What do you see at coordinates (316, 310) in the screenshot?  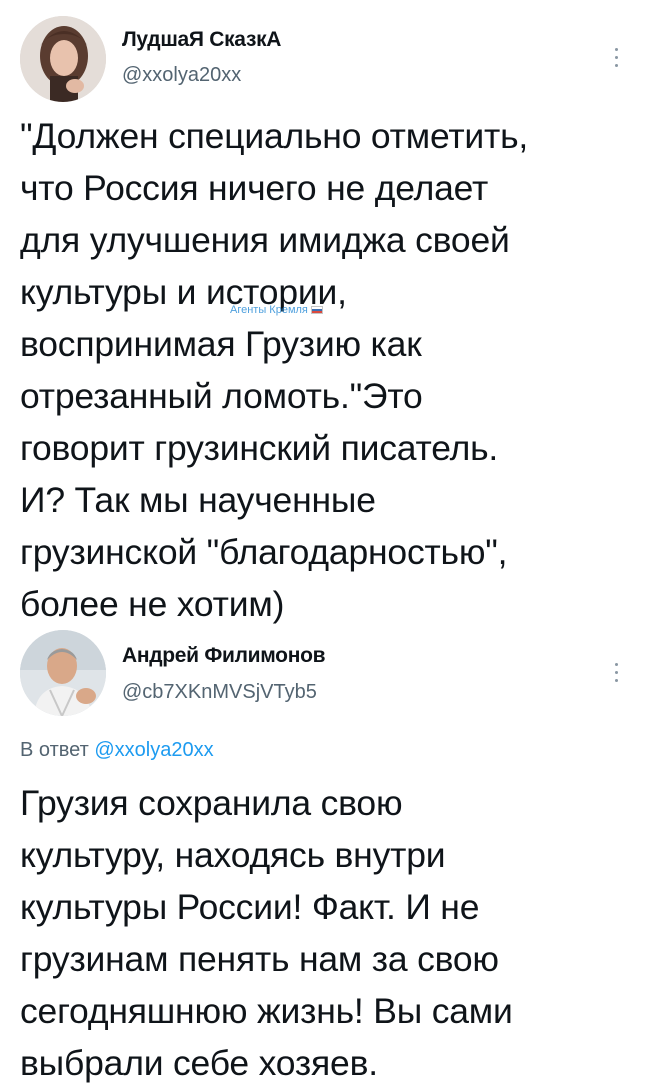 I see `russia-flag-icon` at bounding box center [316, 310].